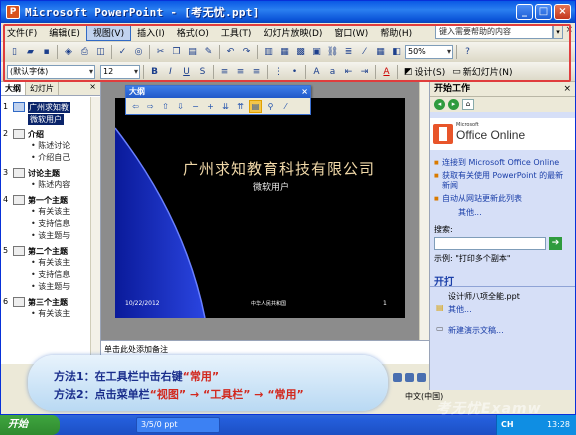 Image resolution: width=576 pixels, height=435 pixels. I want to click on menu-edit: 编辑(E), so click(64, 32).